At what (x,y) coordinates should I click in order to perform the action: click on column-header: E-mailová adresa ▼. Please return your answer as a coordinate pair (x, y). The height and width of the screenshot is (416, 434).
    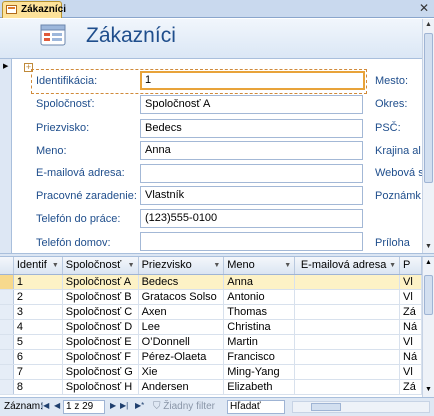
    Looking at the image, I should click on (347, 266).